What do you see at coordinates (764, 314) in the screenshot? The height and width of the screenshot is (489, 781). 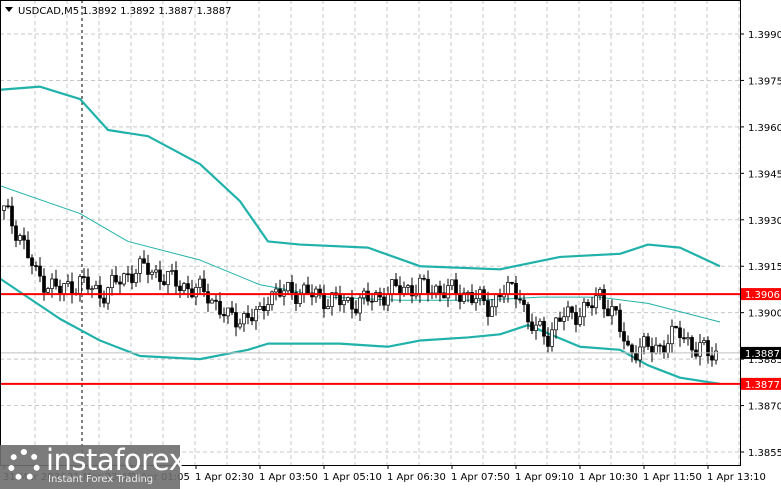 I see `y-tick-label: 1.3900` at bounding box center [764, 314].